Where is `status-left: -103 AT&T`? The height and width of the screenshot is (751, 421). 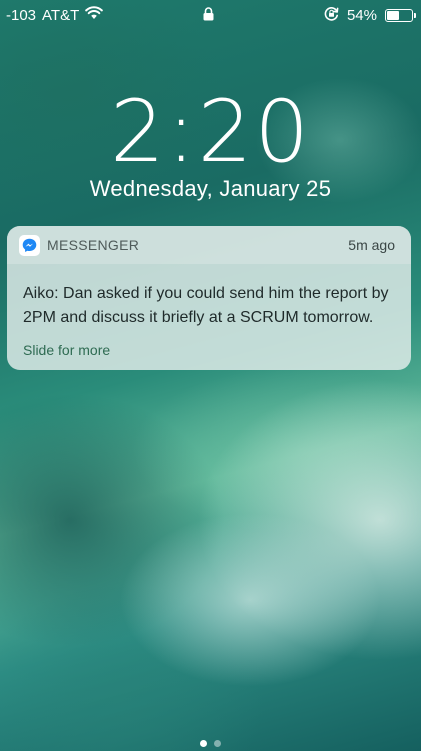
status-left: -103 AT&T is located at coordinates (55, 15).